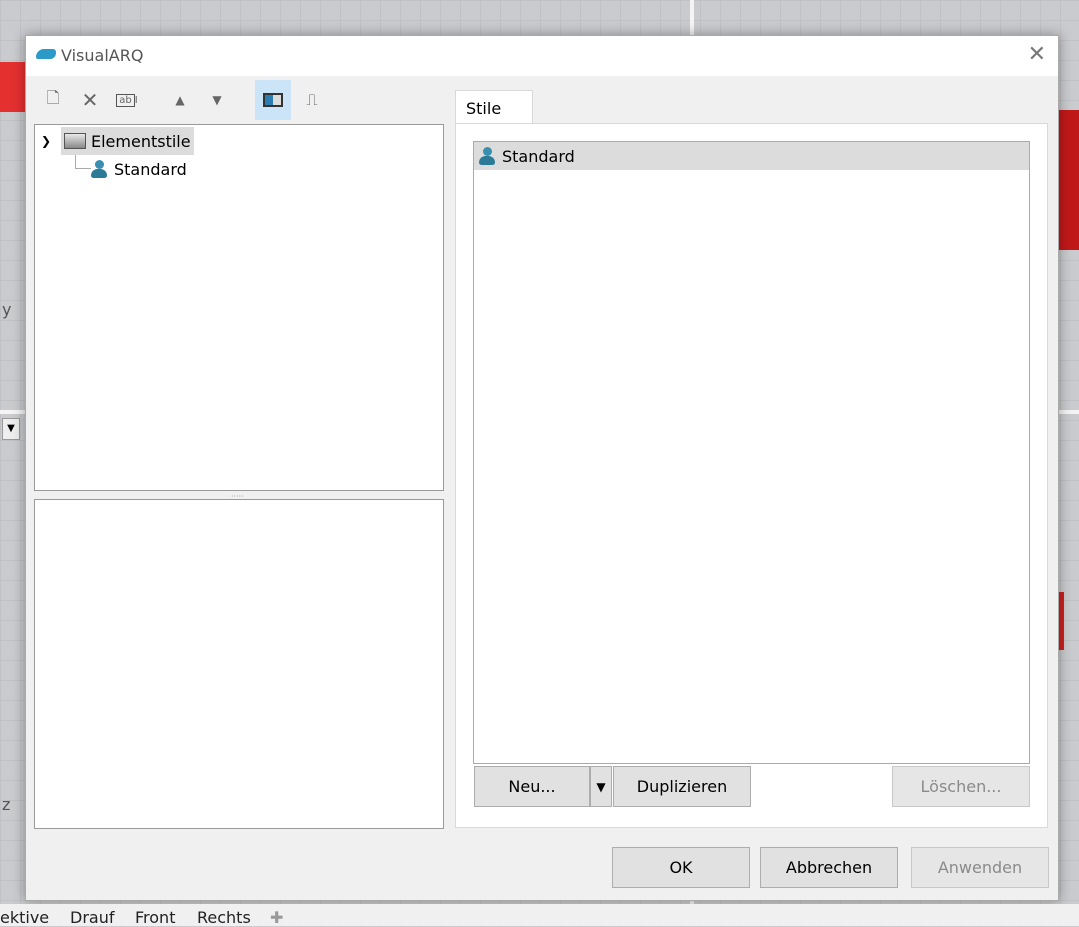 The width and height of the screenshot is (1079, 927). Describe the element at coordinates (75, 141) in the screenshot. I see `folder-icon` at that location.